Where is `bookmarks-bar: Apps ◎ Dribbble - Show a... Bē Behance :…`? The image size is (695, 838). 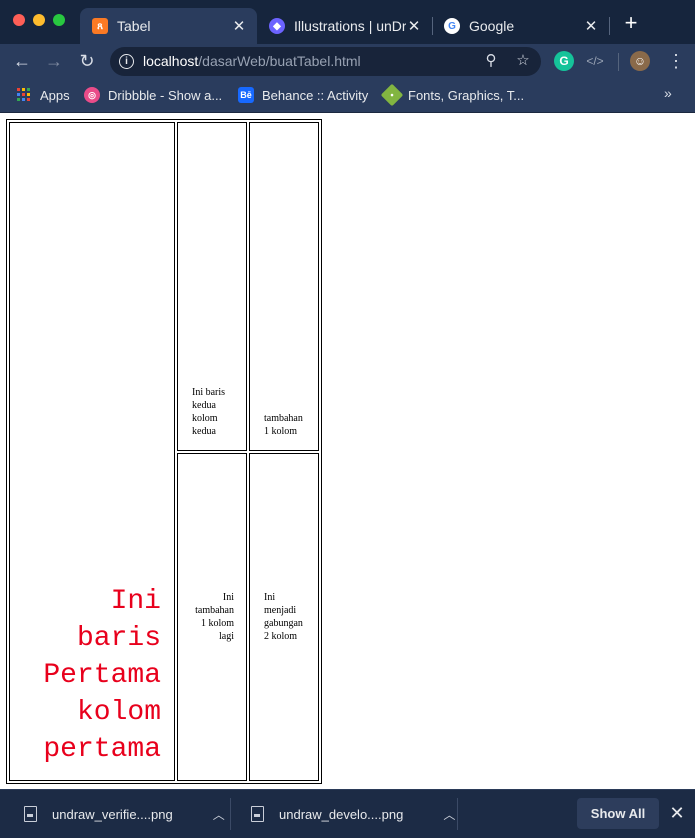
bookmarks-bar: Apps ◎ Dribbble - Show a... Bē Behance :… is located at coordinates (347, 95).